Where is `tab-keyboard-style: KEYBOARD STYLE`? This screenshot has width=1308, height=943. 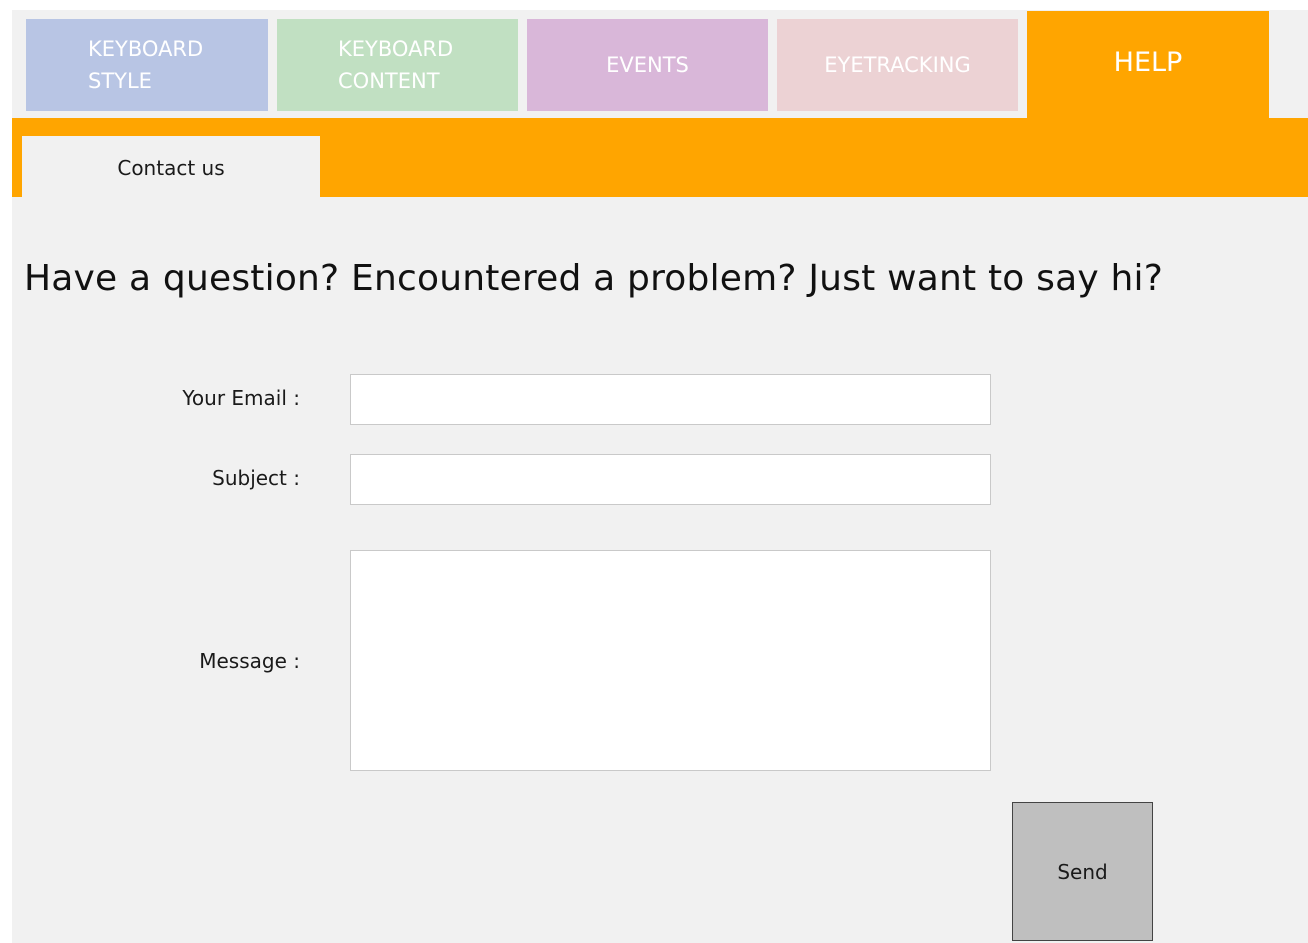 tab-keyboard-style: KEYBOARD STYLE is located at coordinates (147, 65).